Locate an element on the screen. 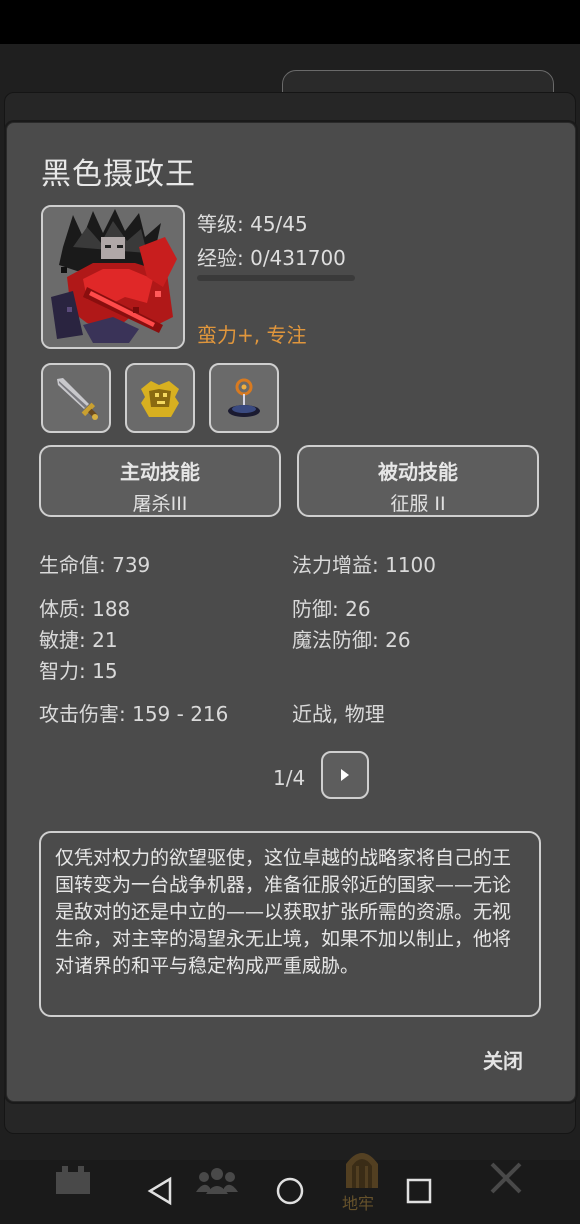  amulet-icon is located at coordinates (244, 397).